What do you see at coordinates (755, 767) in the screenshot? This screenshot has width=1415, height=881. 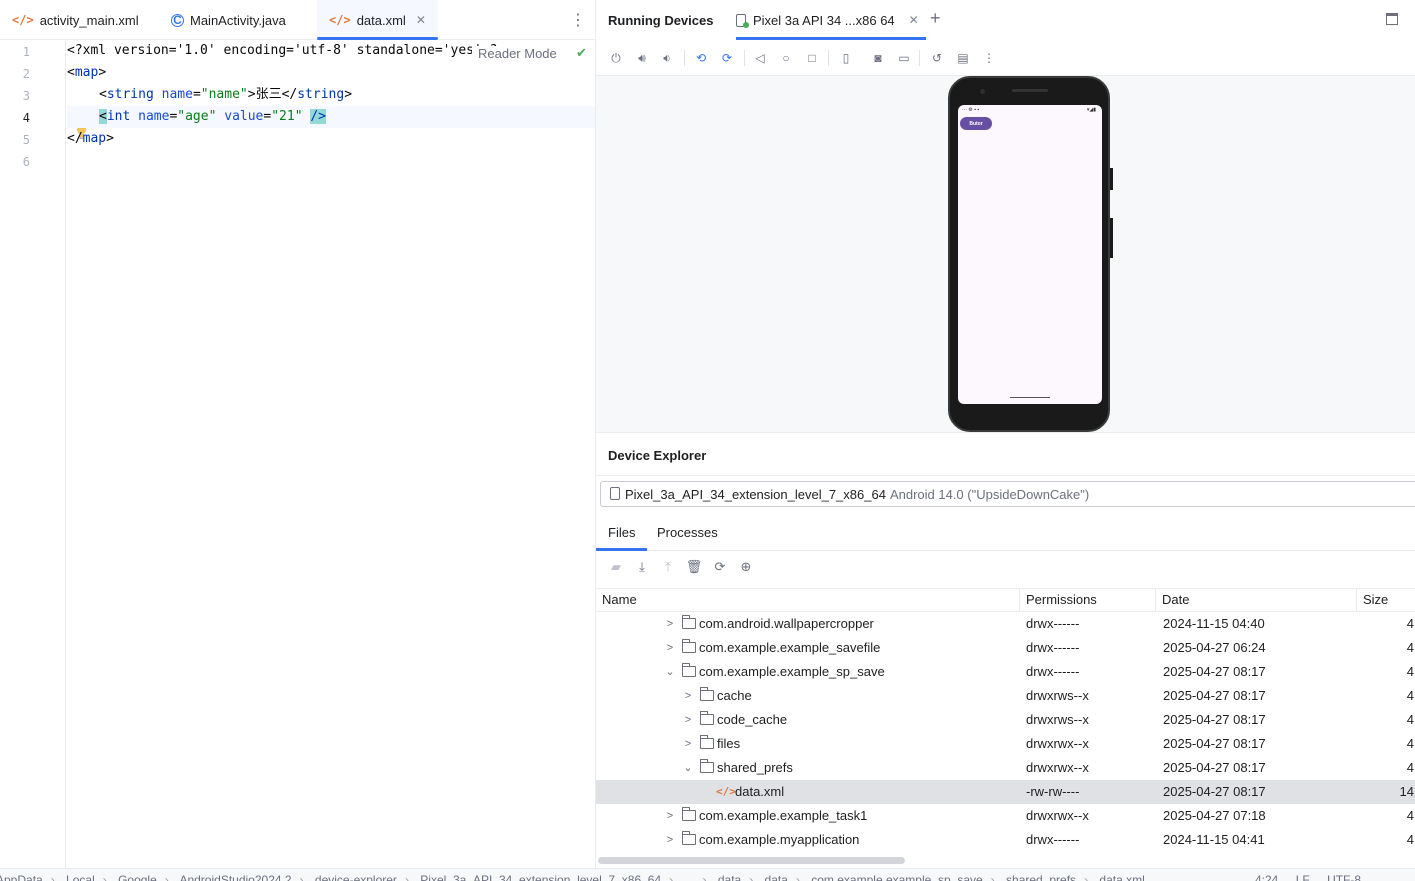 I see `file-name: shared_prefs` at bounding box center [755, 767].